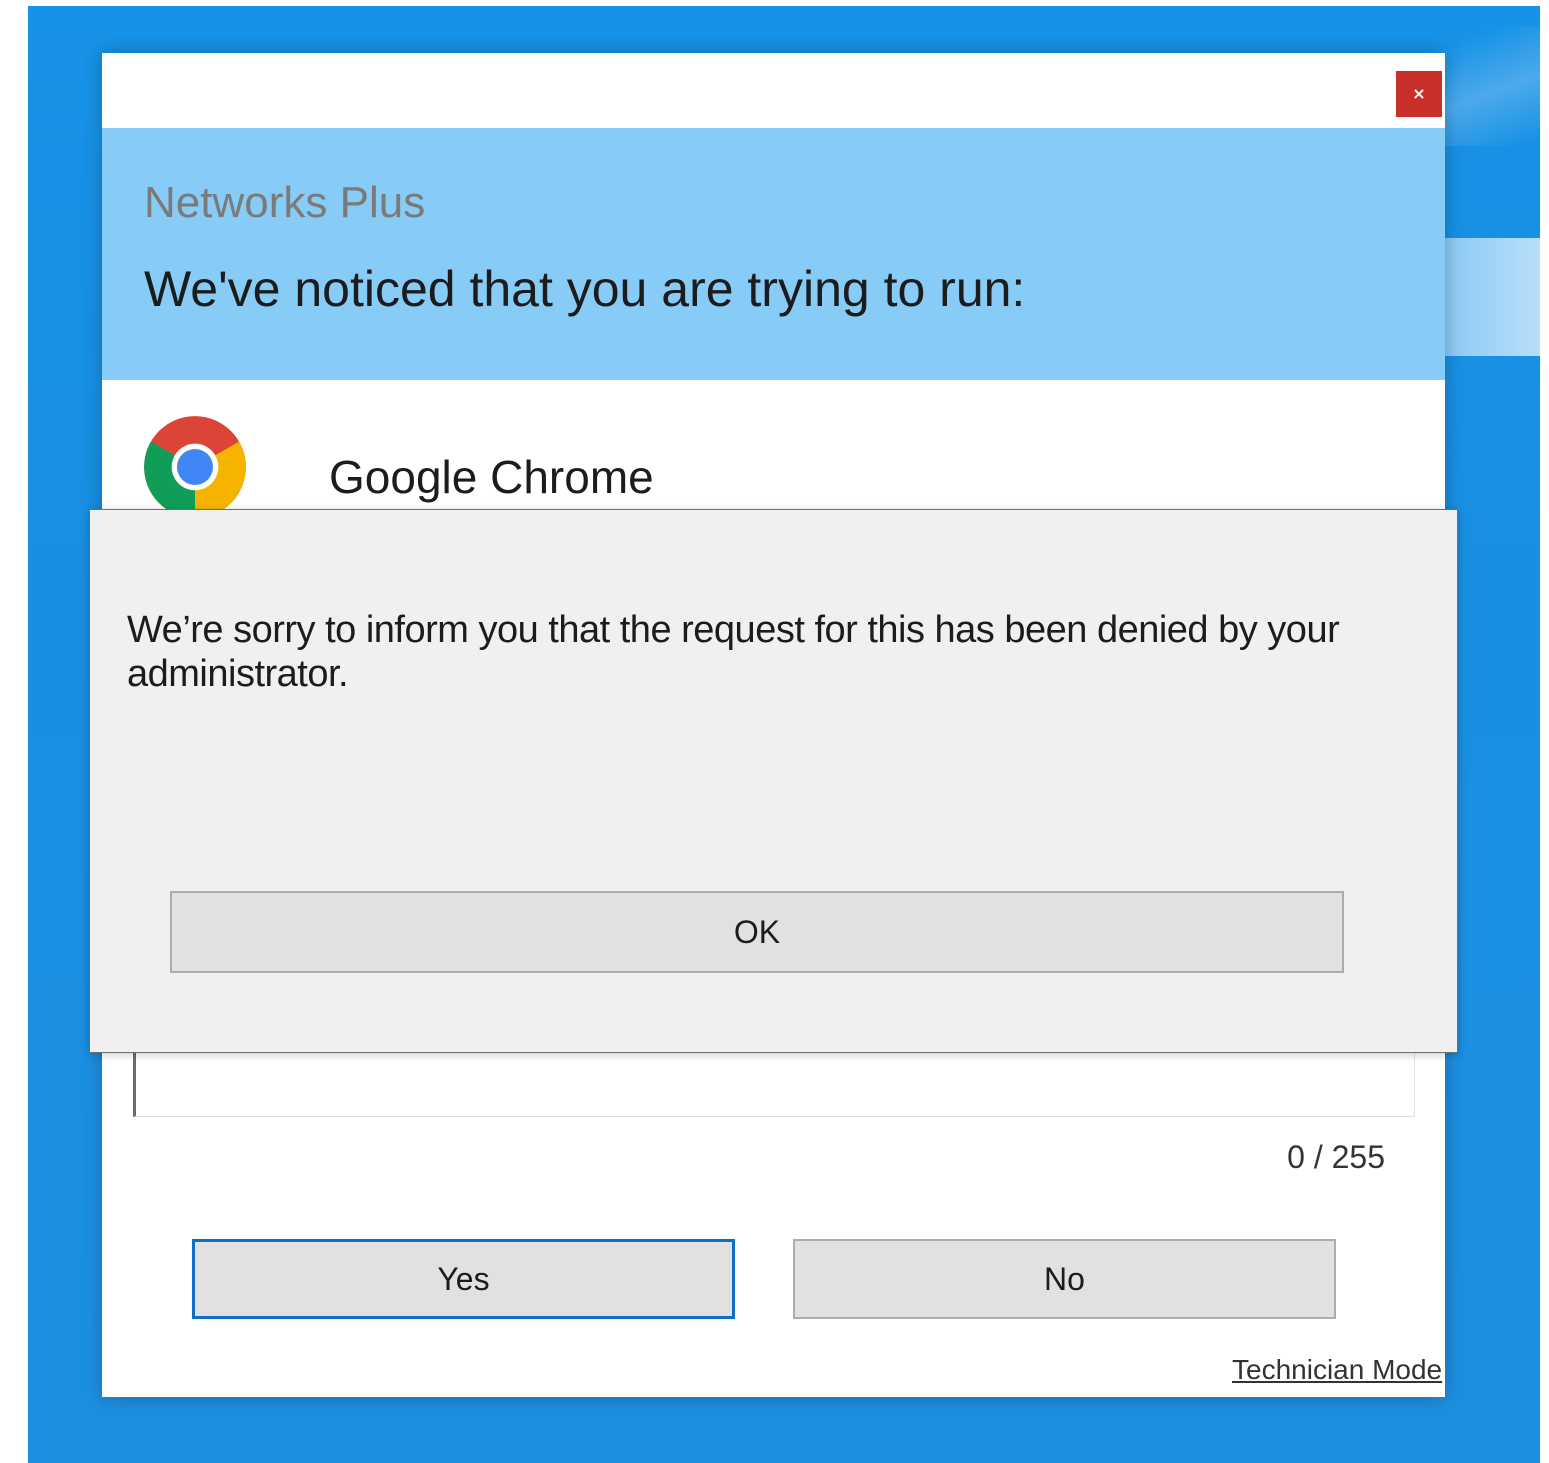 This screenshot has height=1463, width=1549. I want to click on close-icon: ×, so click(1419, 93).